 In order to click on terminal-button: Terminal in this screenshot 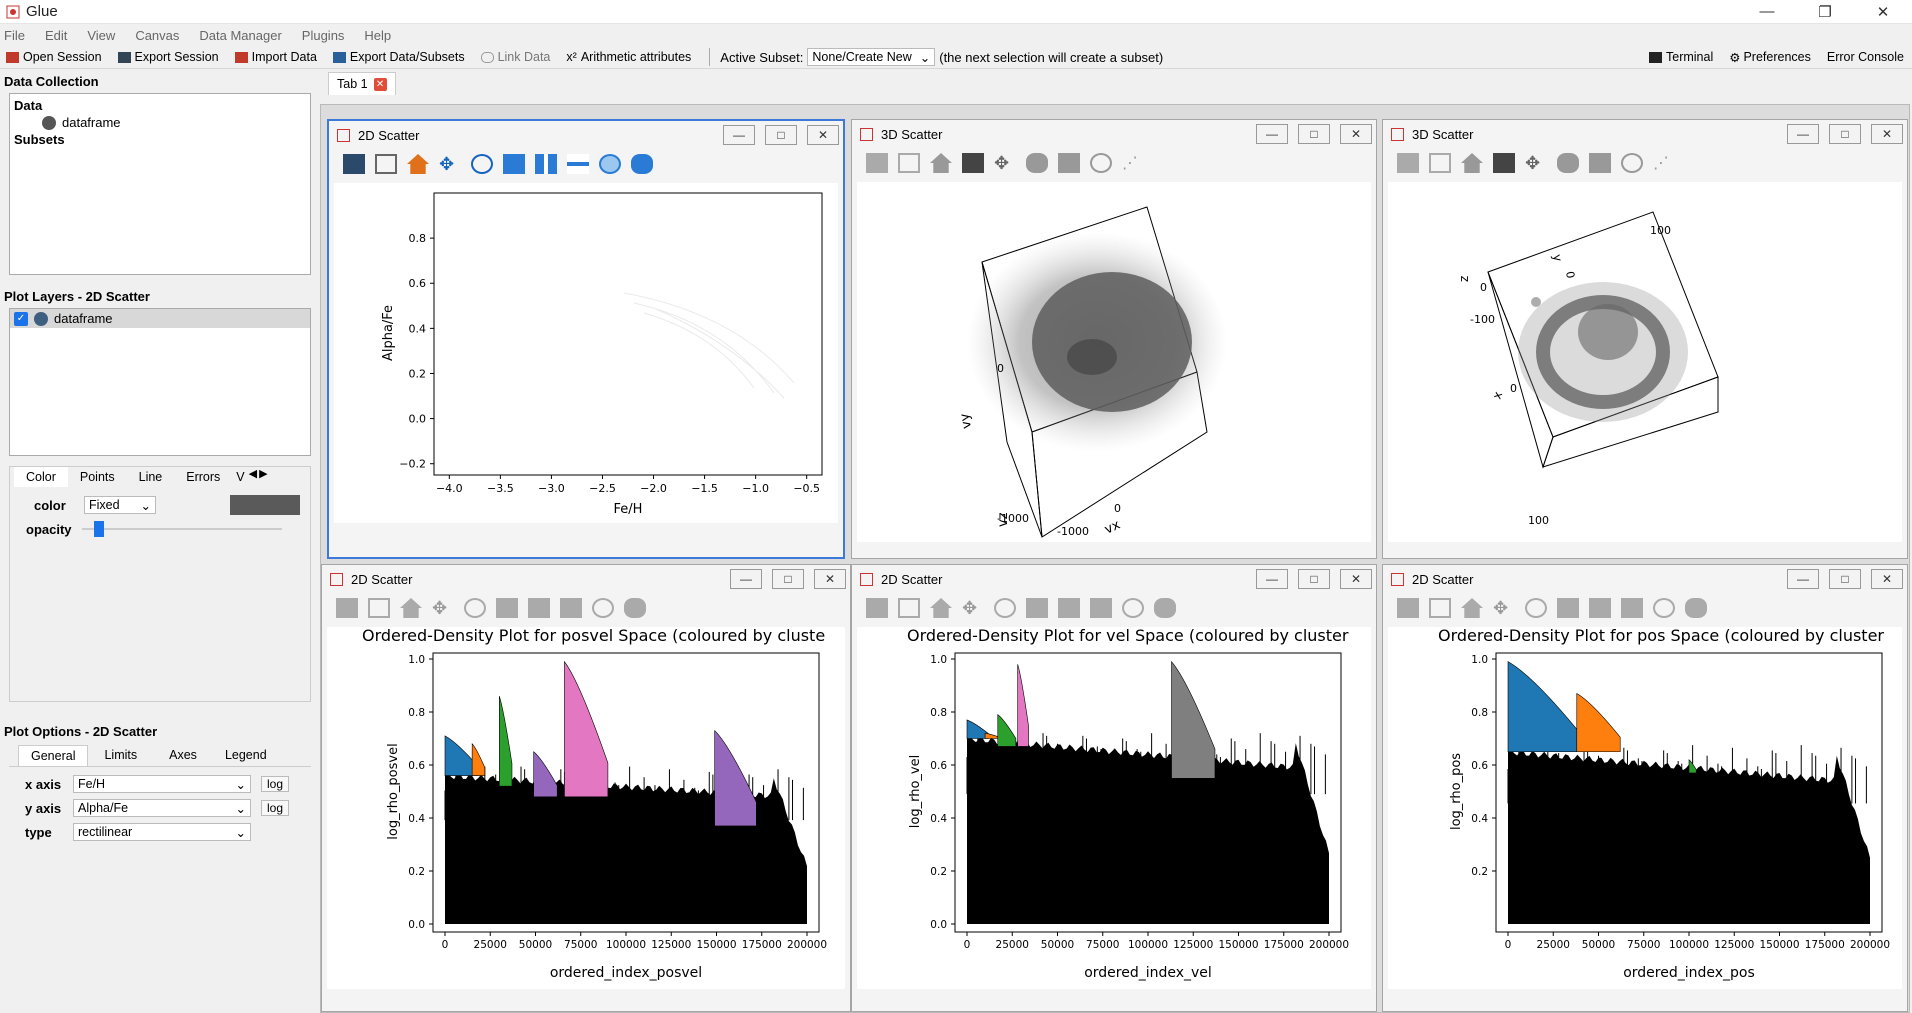, I will do `click(1681, 57)`.